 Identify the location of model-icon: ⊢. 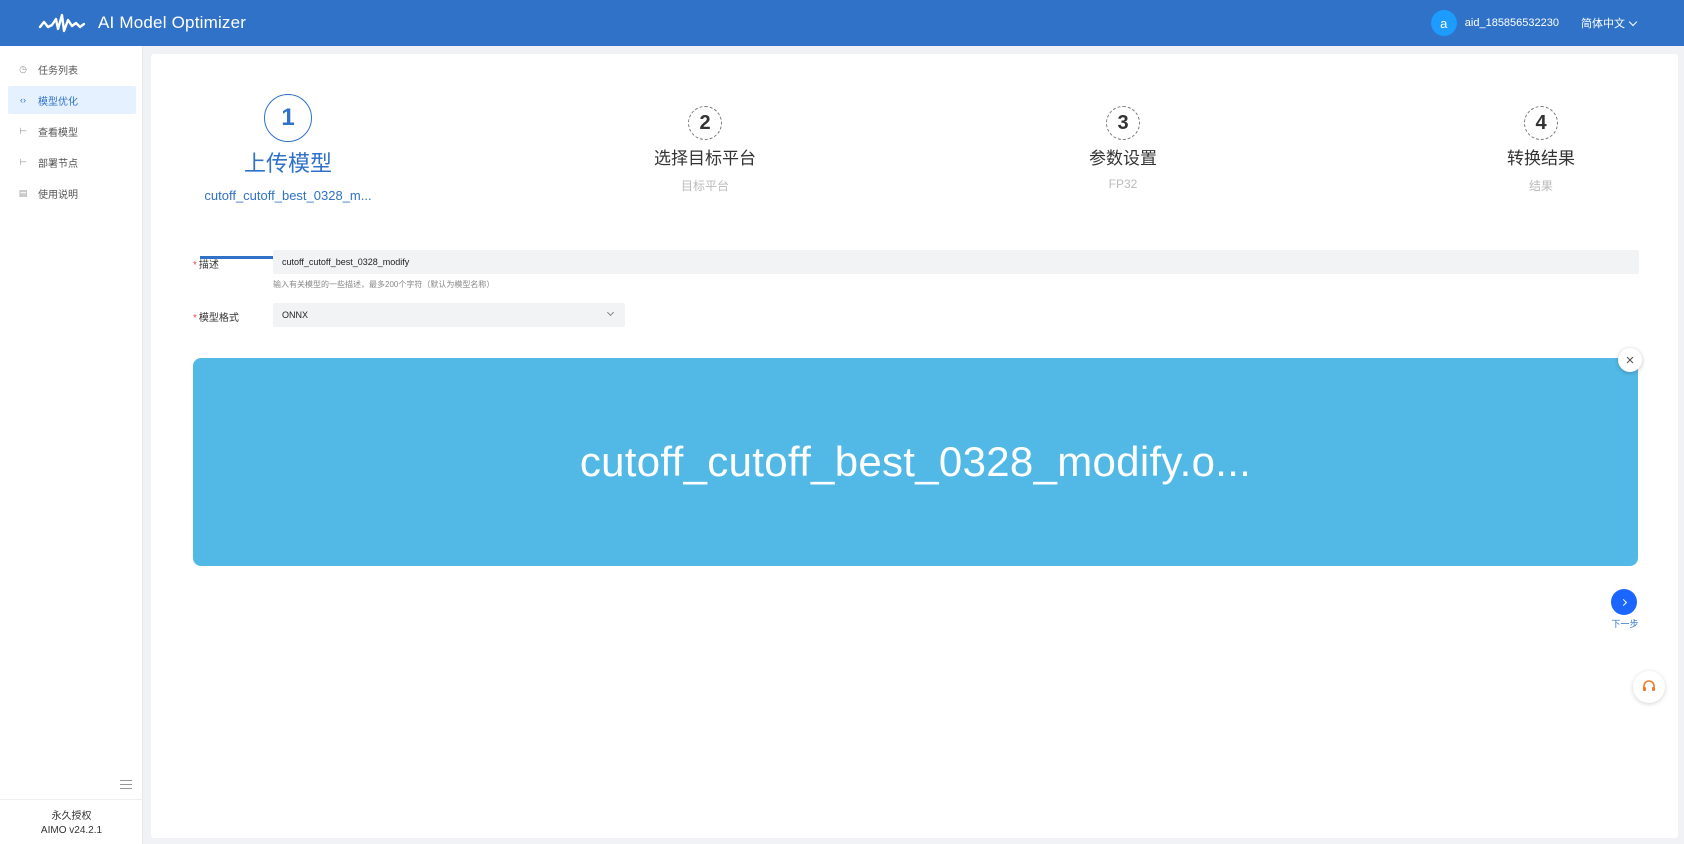
(23, 131).